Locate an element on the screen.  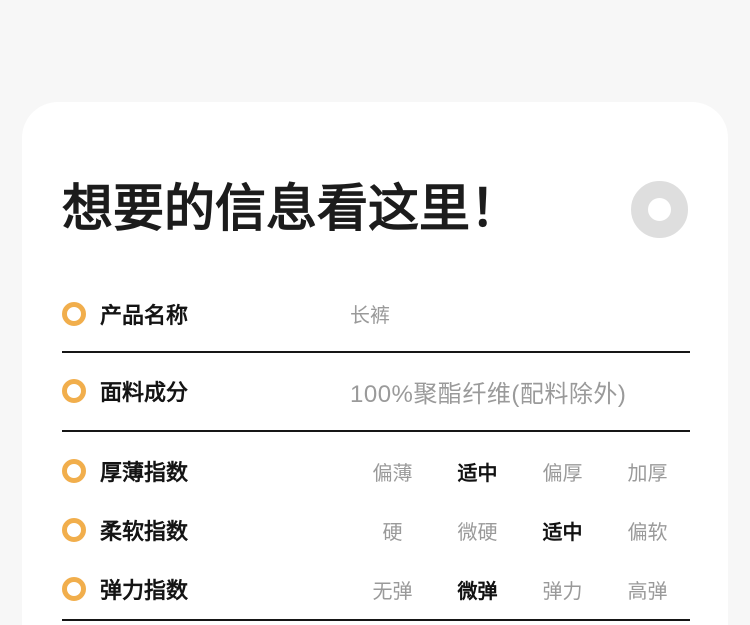
row-label-zone: 厚薄指数 is located at coordinates (206, 471).